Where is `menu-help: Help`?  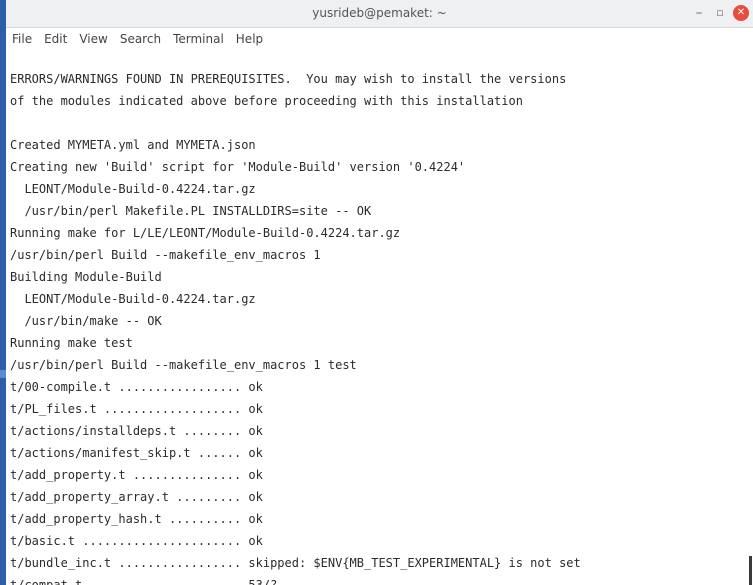
menu-help: Help is located at coordinates (249, 39).